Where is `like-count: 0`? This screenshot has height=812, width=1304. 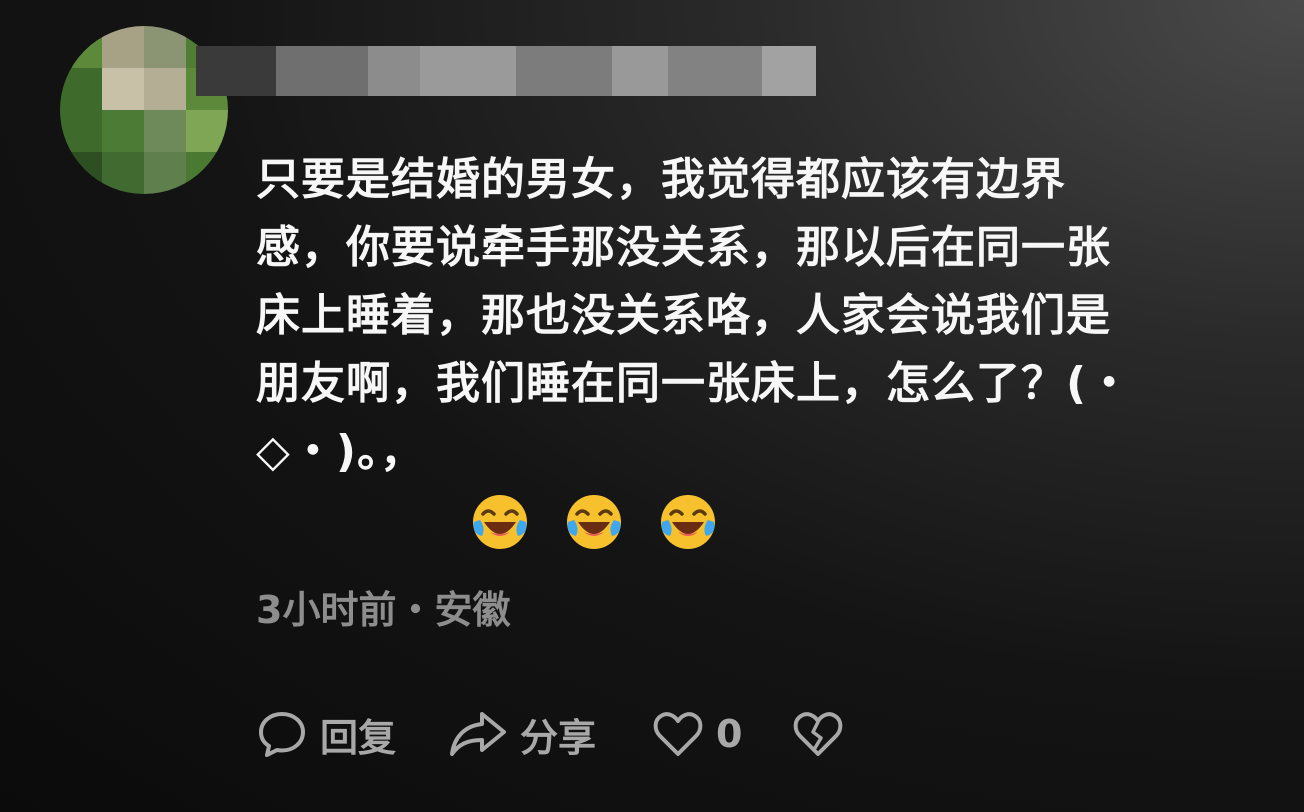
like-count: 0 is located at coordinates (729, 734).